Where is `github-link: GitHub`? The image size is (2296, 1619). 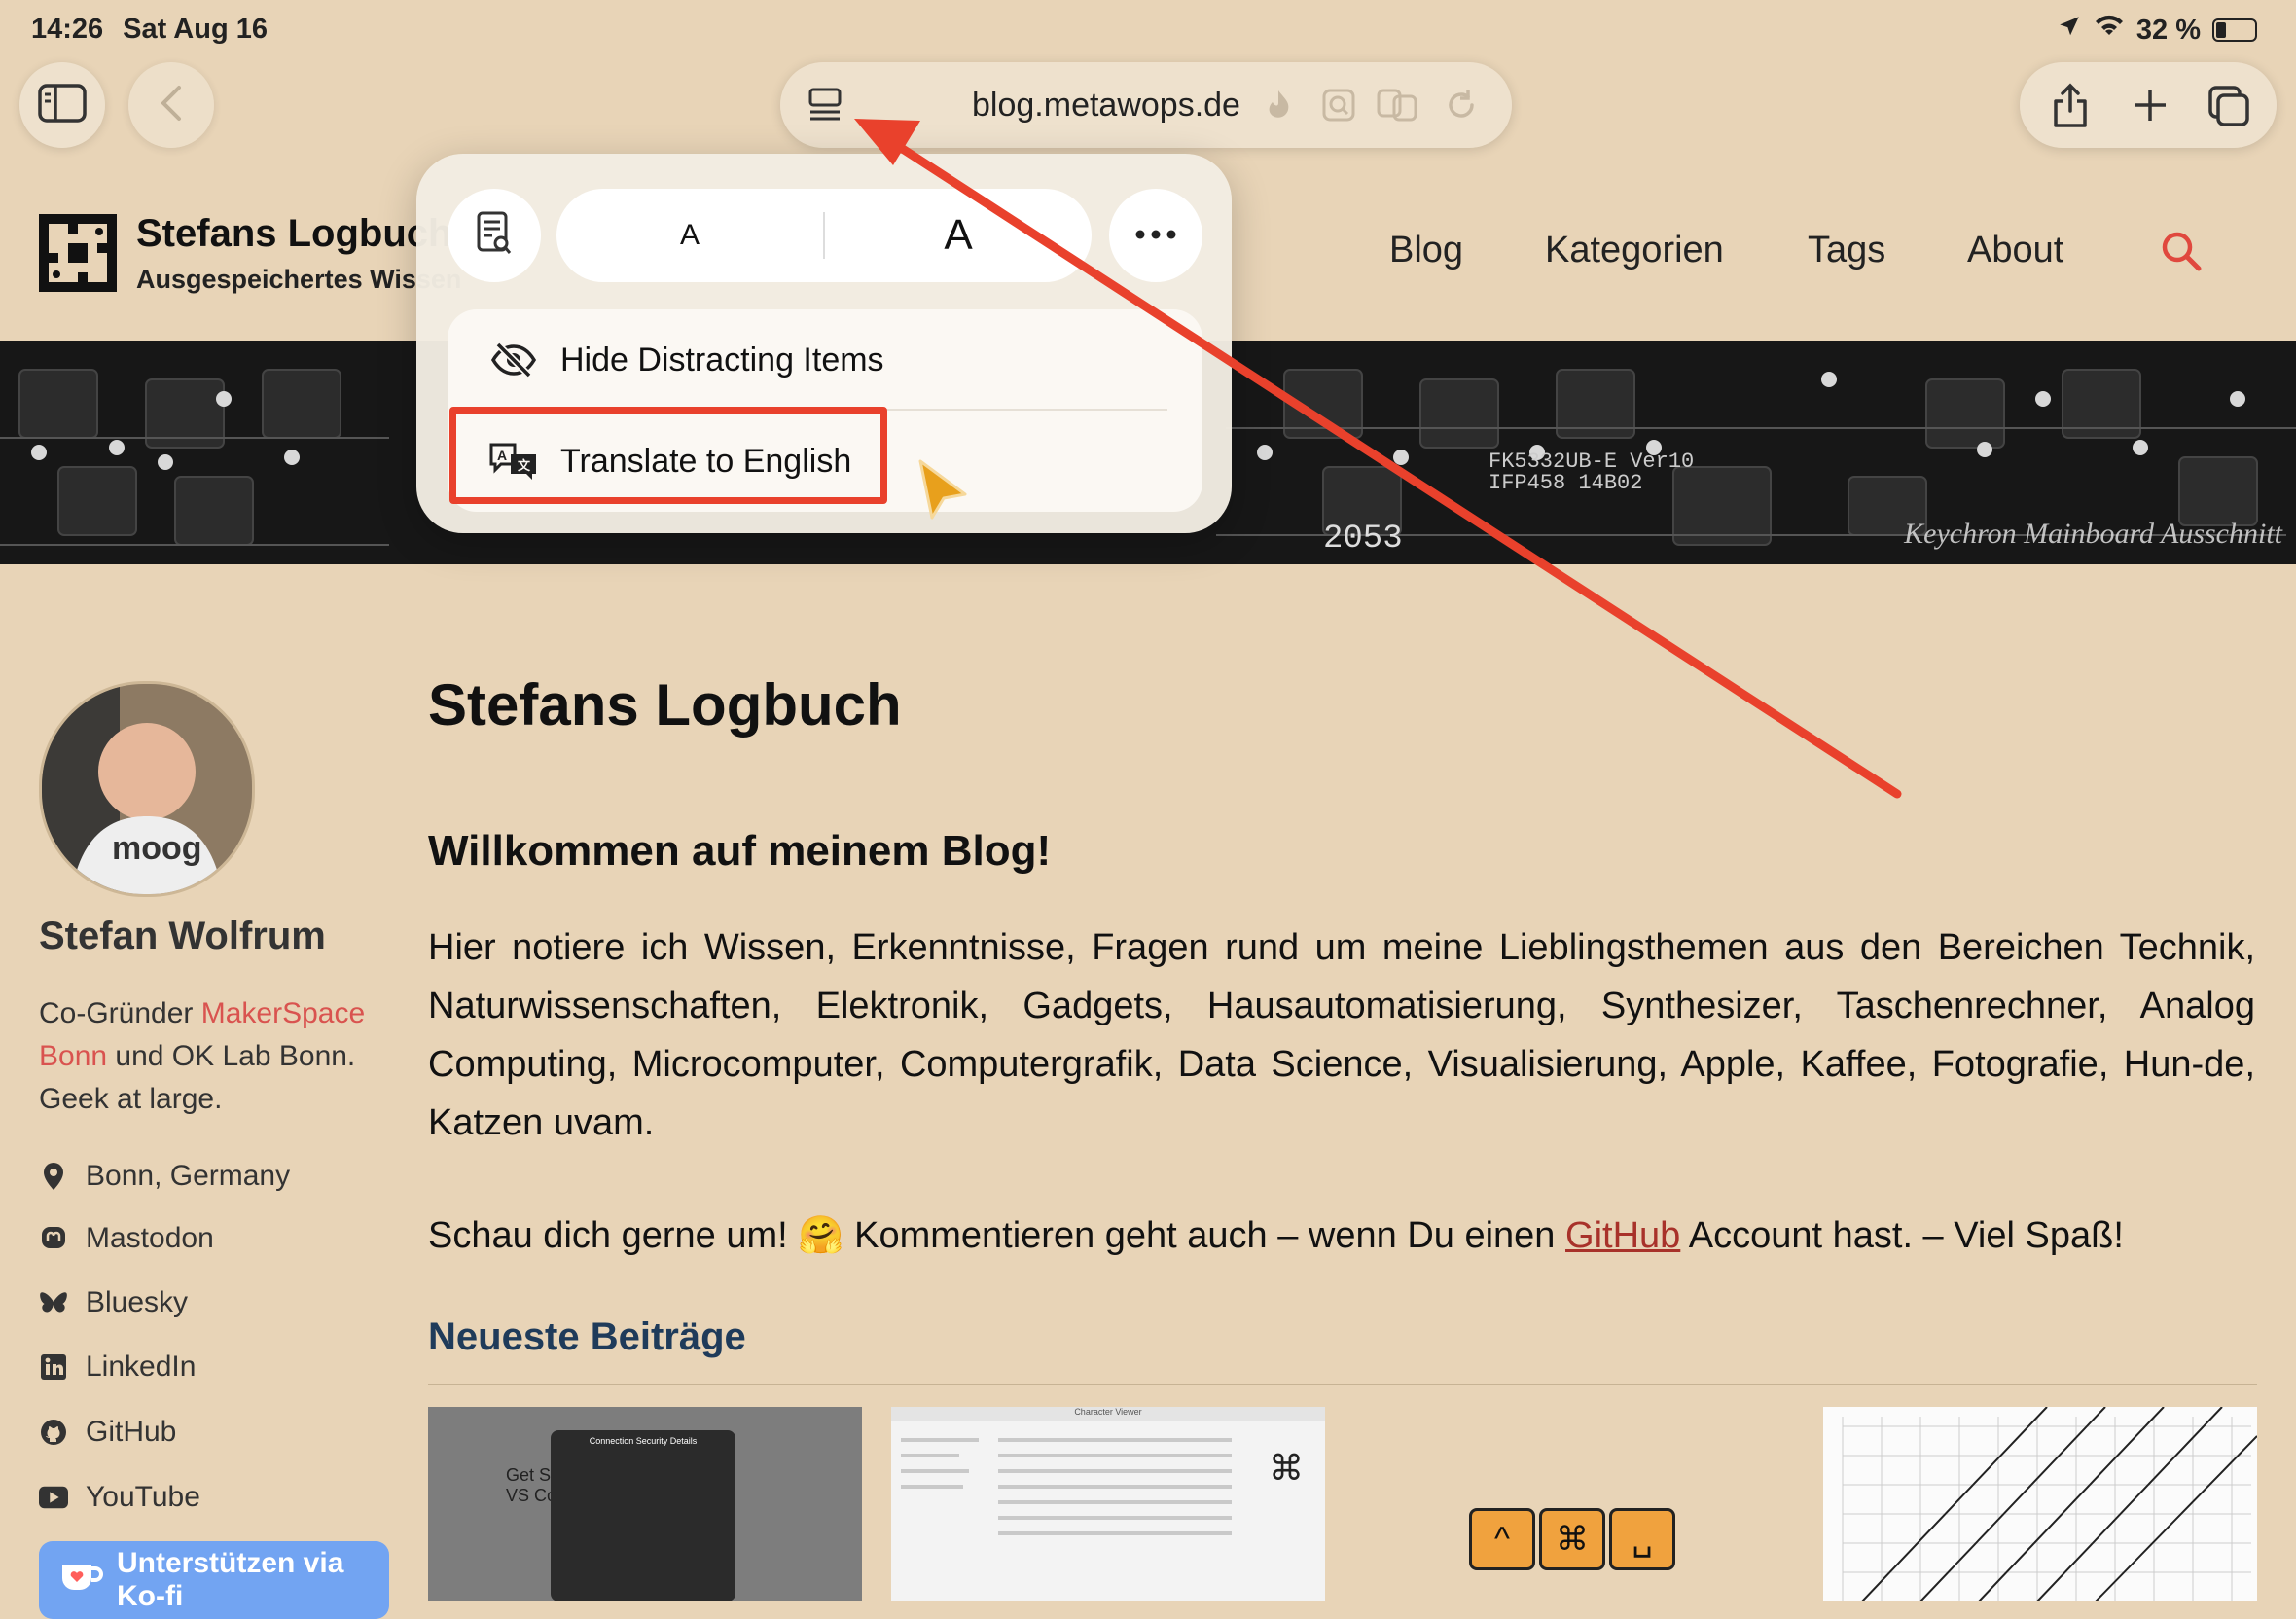
github-link: GitHub is located at coordinates (107, 1432).